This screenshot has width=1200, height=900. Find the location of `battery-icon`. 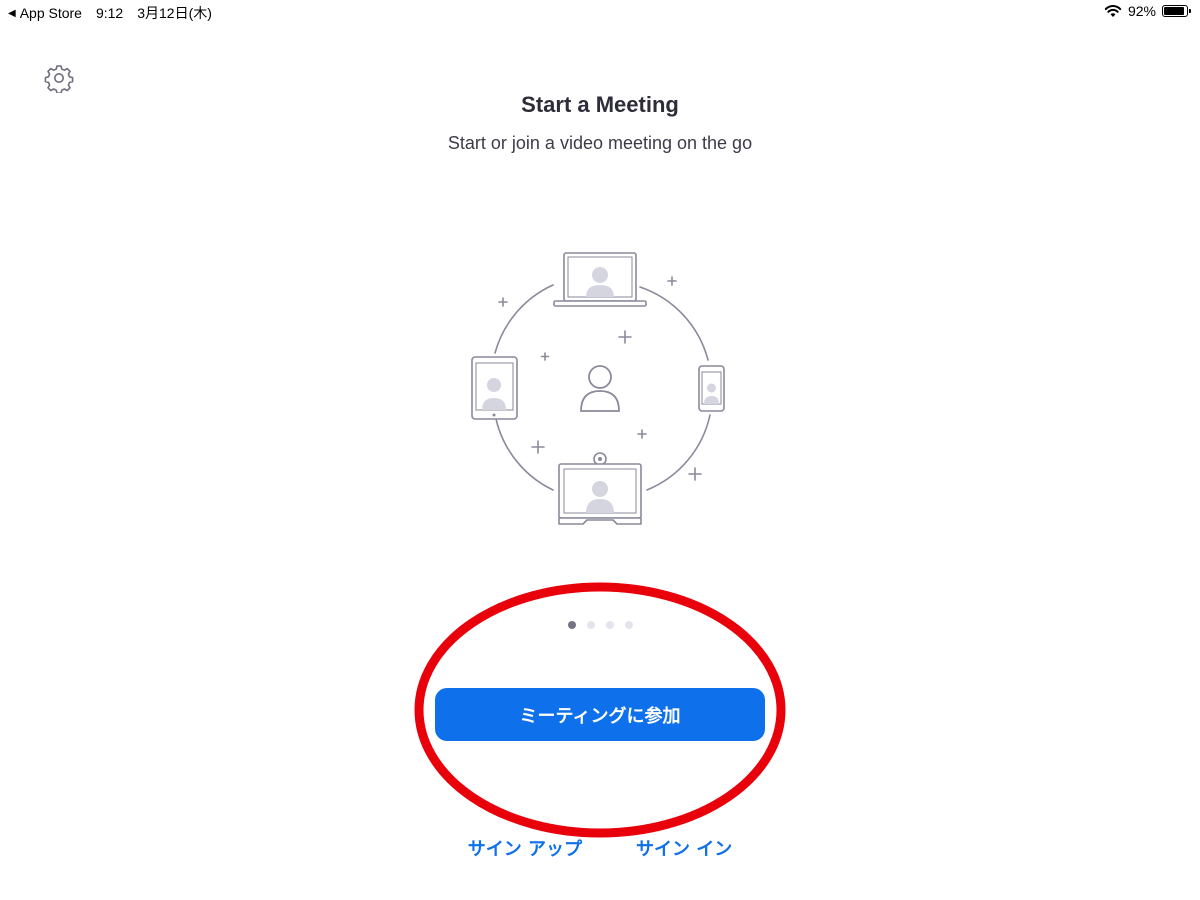

battery-icon is located at coordinates (1176, 11).